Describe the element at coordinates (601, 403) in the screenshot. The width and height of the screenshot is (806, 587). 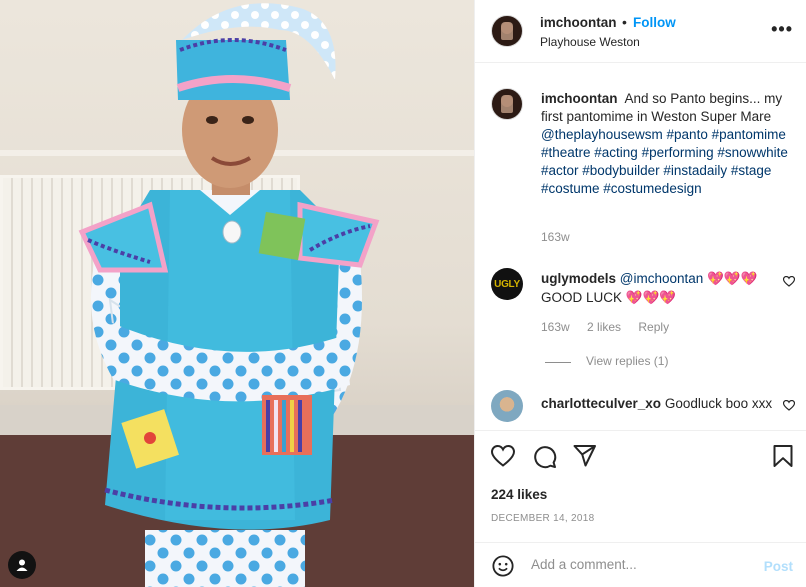
I see `commenter-username: charlotteculver_xo` at that location.